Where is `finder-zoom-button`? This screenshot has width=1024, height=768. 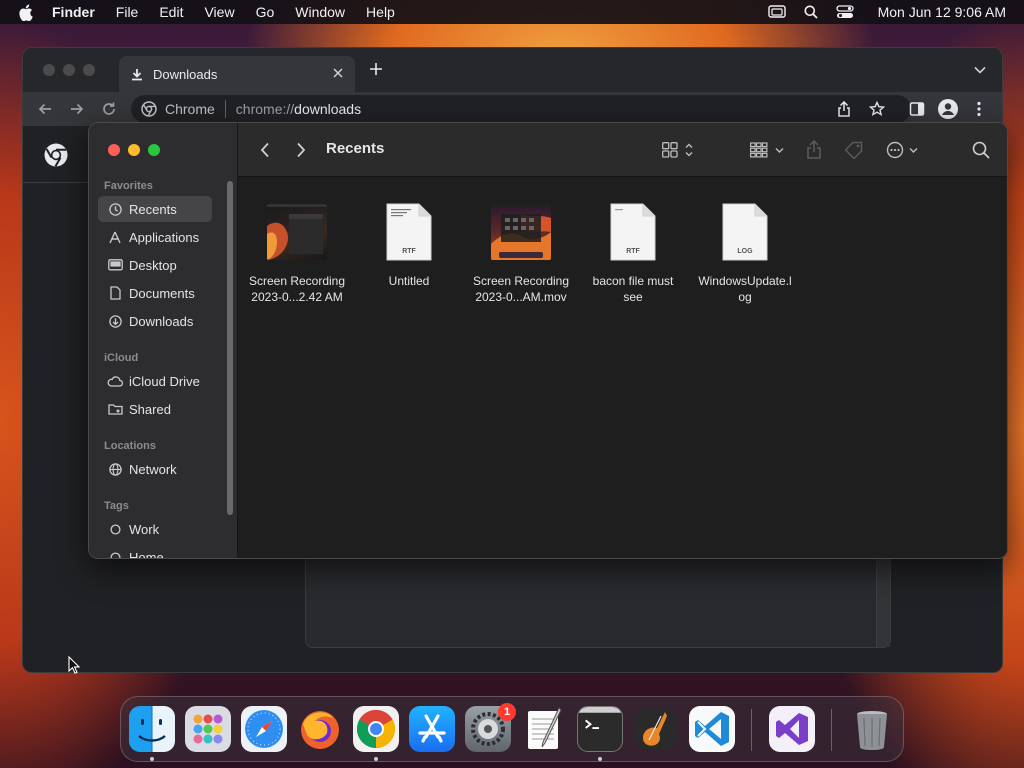
finder-zoom-button is located at coordinates (154, 150).